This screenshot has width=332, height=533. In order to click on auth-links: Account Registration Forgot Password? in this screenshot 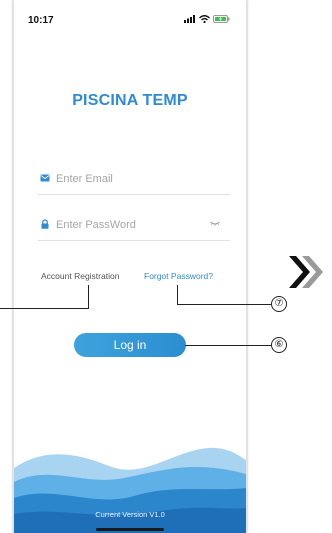, I will do `click(130, 279)`.